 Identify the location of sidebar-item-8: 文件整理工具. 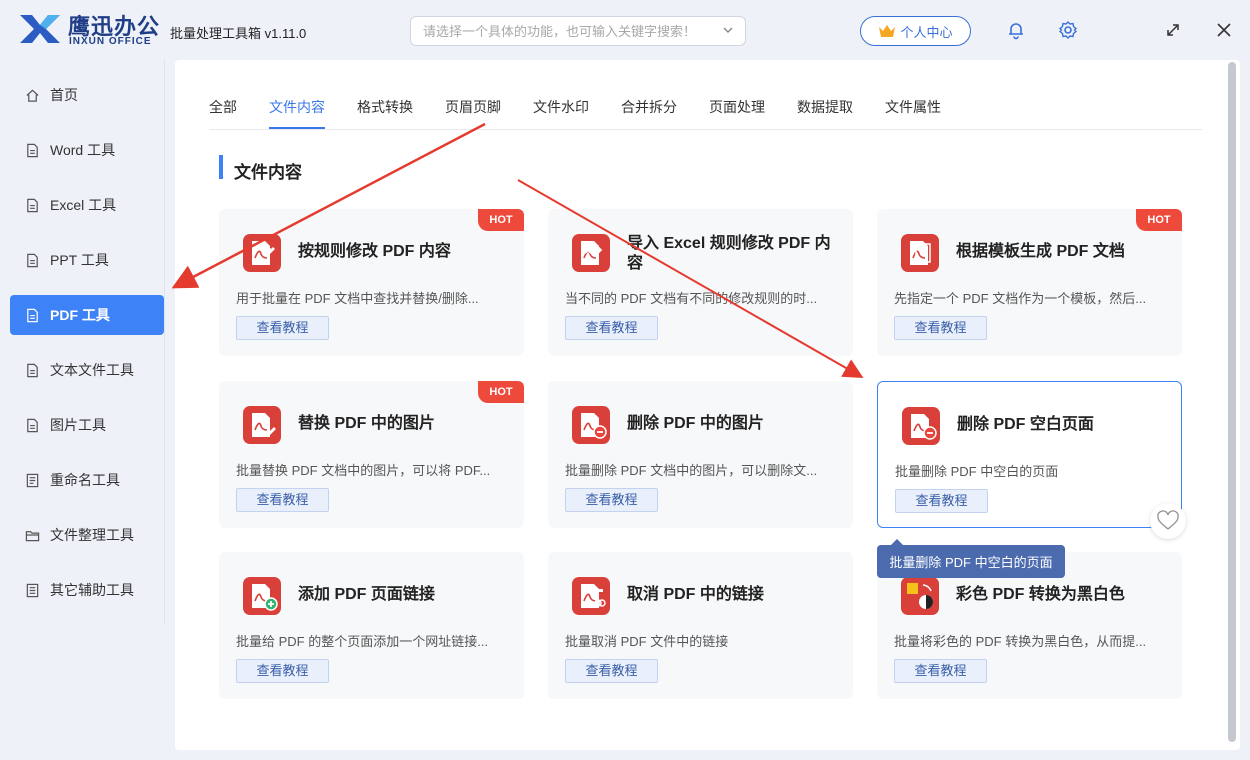
(87, 535).